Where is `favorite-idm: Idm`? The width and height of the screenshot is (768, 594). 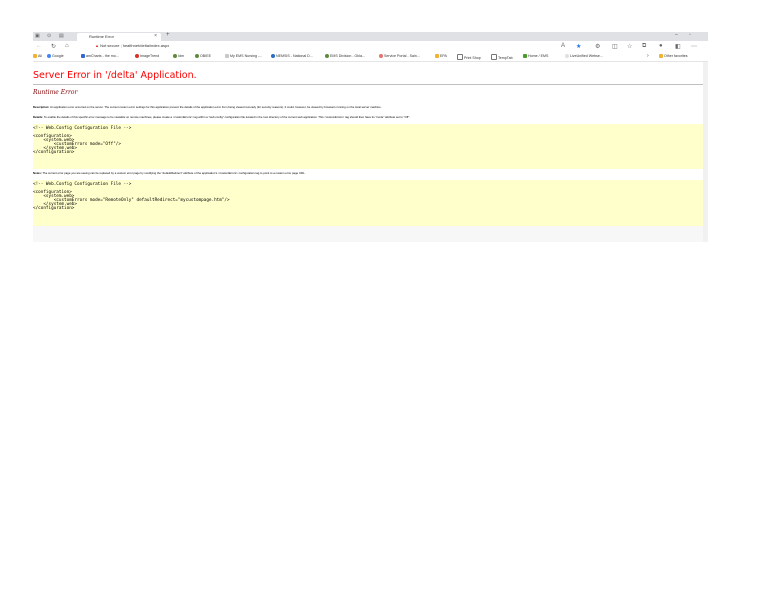
favorite-idm: Idm is located at coordinates (178, 56).